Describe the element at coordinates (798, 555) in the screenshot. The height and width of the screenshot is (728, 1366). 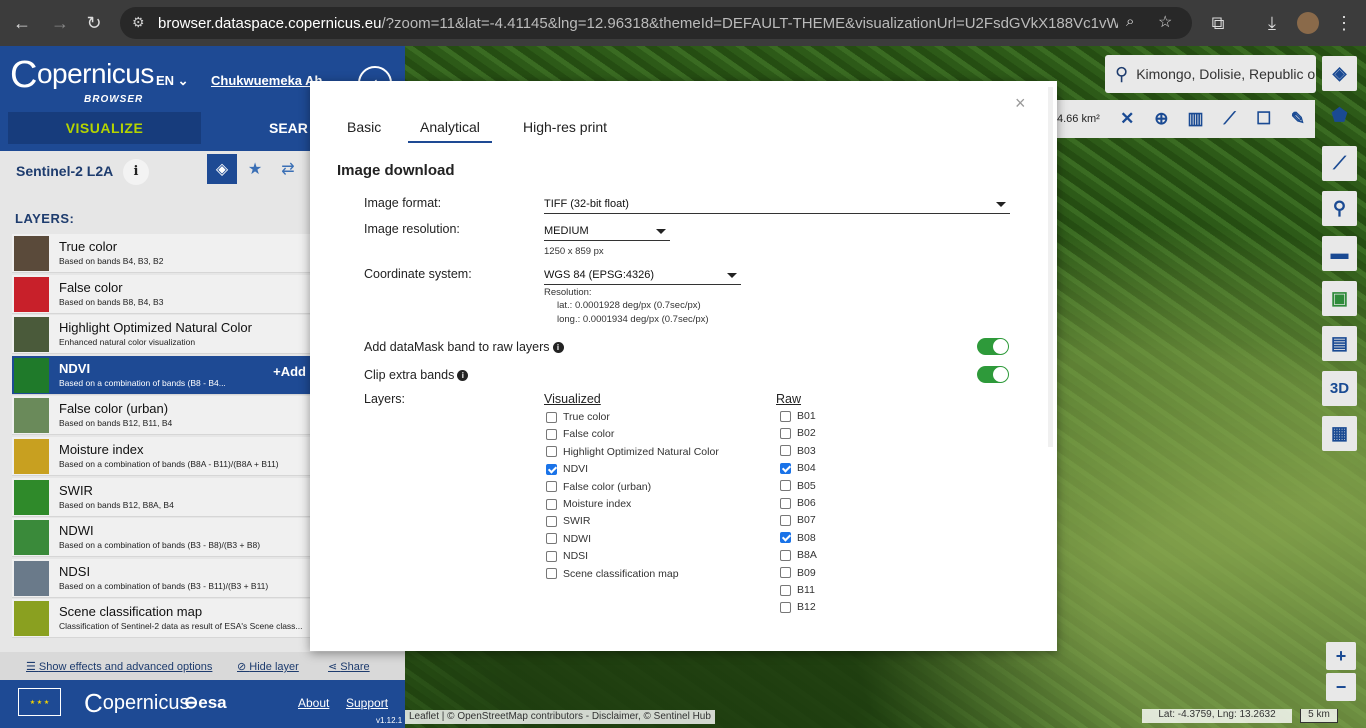
I see `raw-checkbox: B8A` at that location.